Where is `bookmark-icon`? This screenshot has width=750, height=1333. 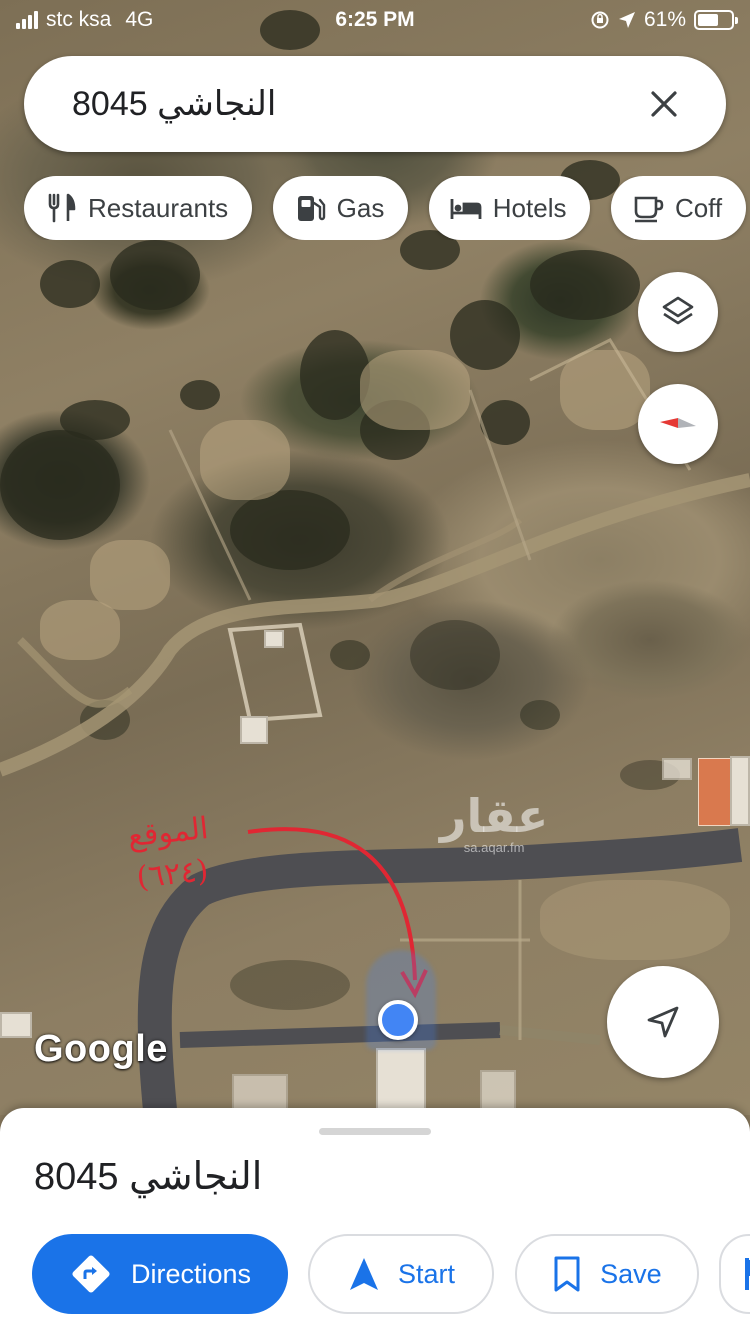
bookmark-icon is located at coordinates (567, 1274).